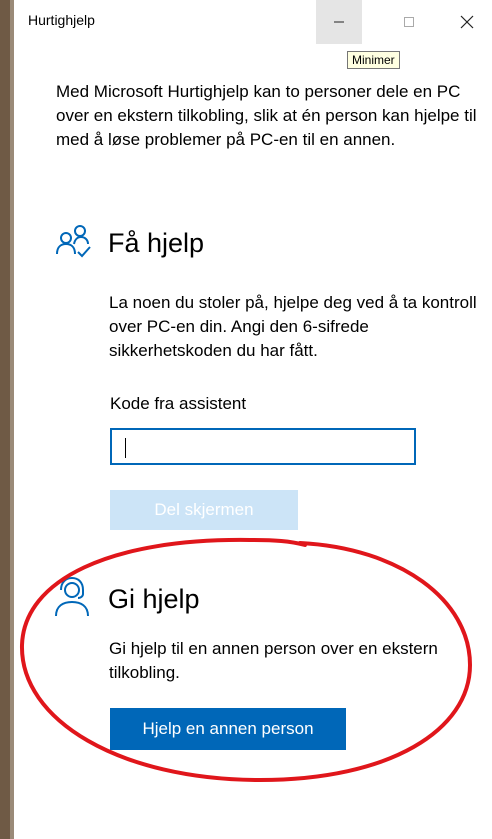  I want to click on get-help-heading: Få hjelp, so click(156, 243).